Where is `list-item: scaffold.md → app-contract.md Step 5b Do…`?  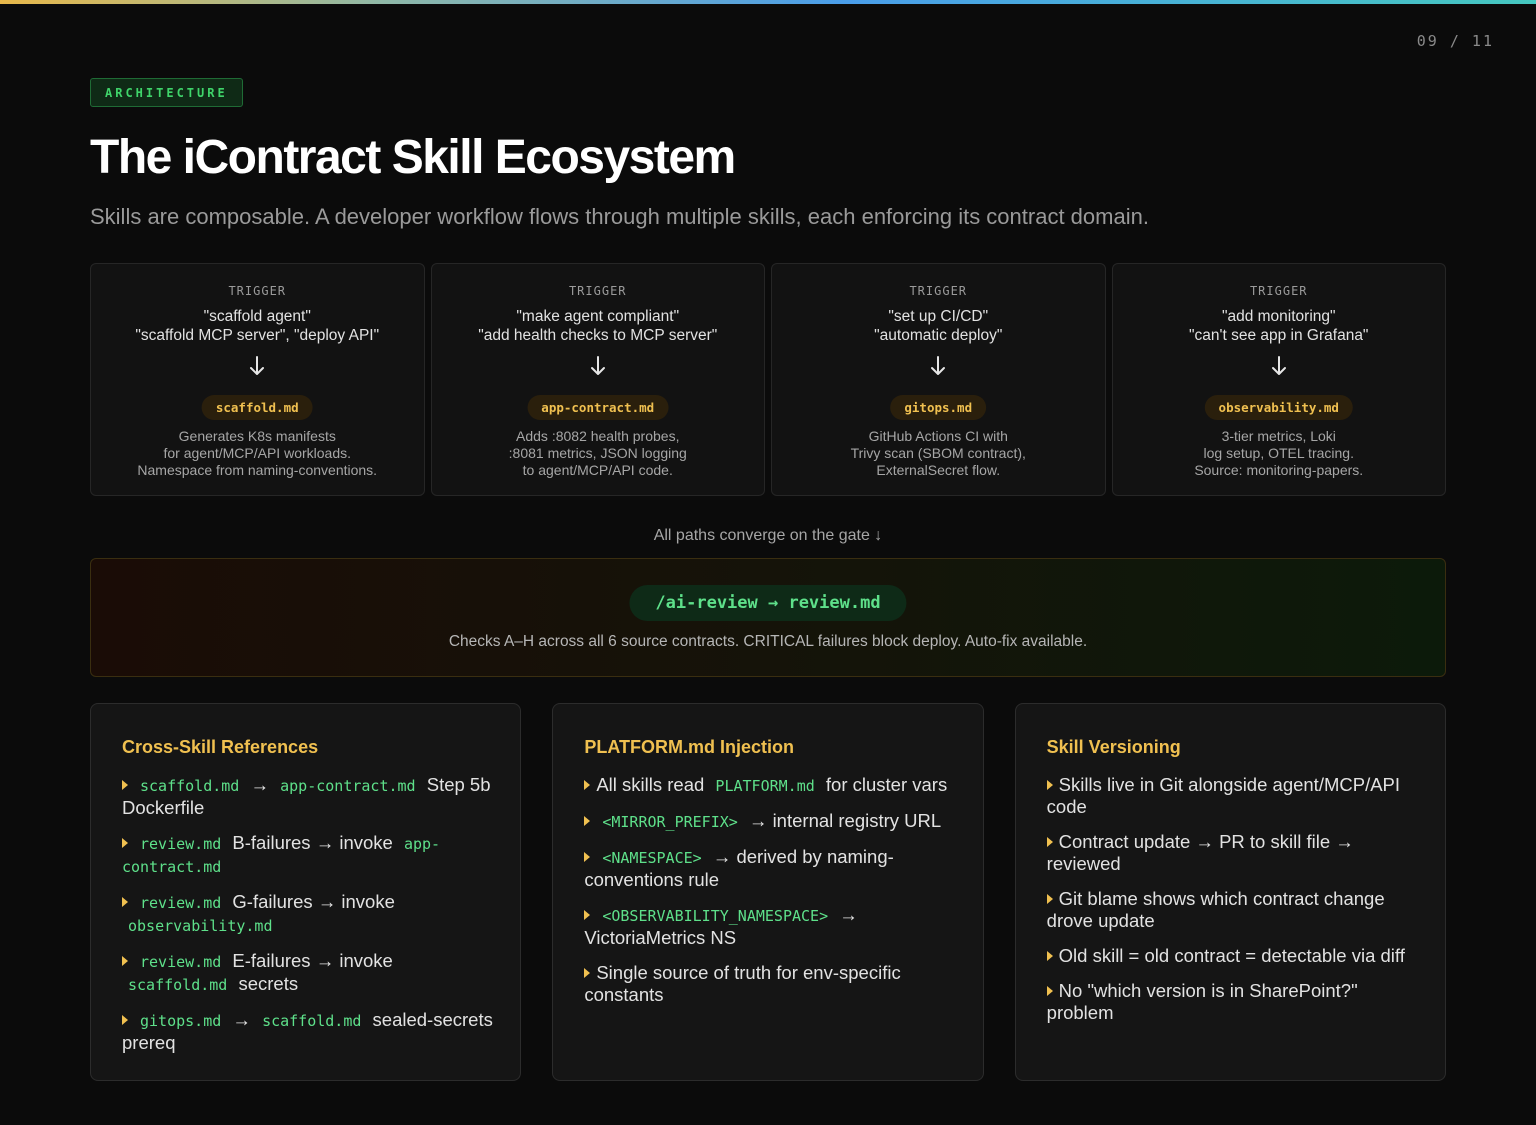 list-item: scaffold.md → app-contract.md Step 5b Do… is located at coordinates (309, 796).